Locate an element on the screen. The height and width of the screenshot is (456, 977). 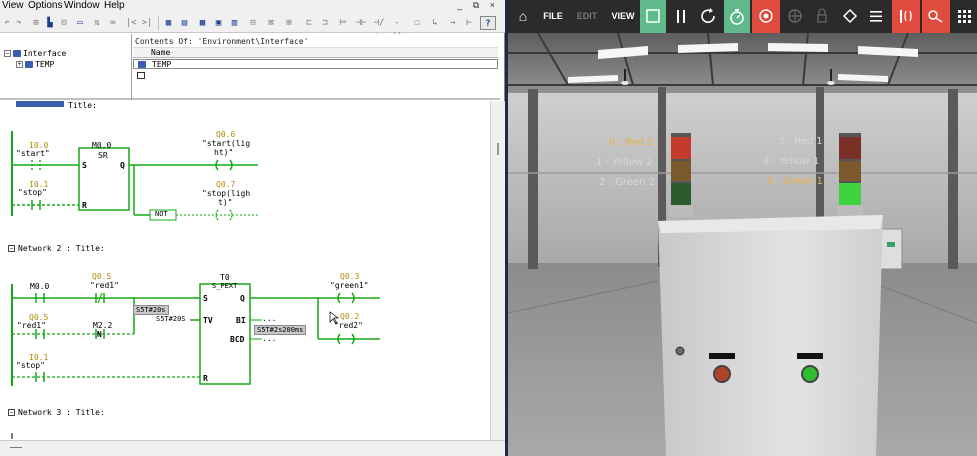
pause-icon is located at coordinates (681, 16).